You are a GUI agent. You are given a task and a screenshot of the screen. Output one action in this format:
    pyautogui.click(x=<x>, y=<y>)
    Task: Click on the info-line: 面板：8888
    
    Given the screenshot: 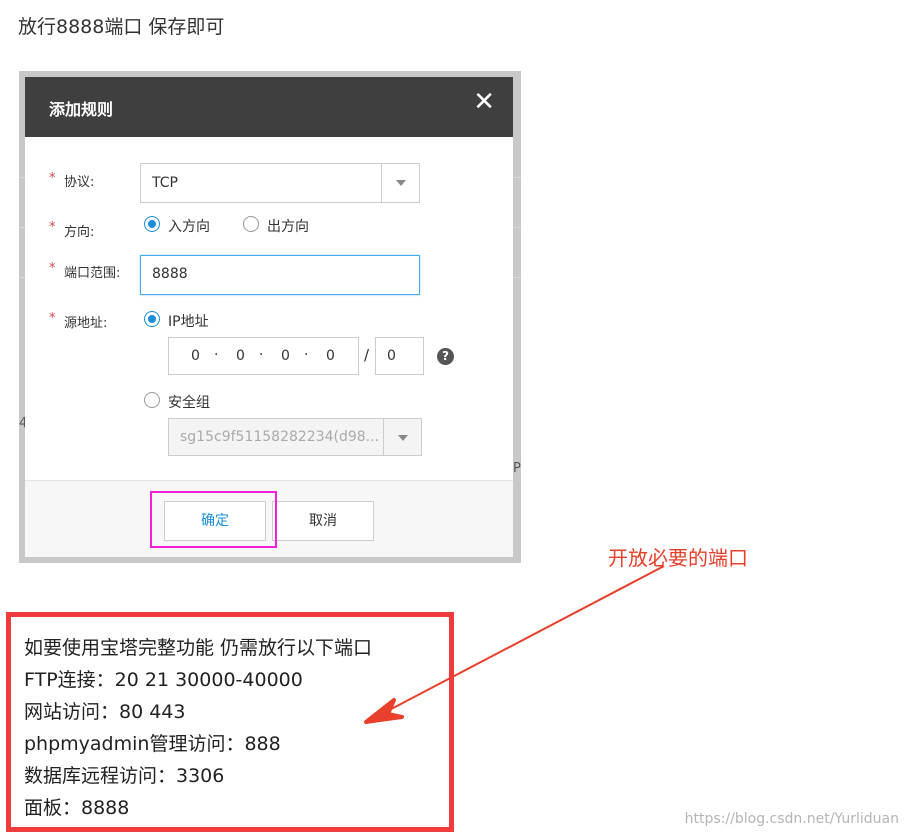 What is the action you would take?
    pyautogui.click(x=77, y=808)
    